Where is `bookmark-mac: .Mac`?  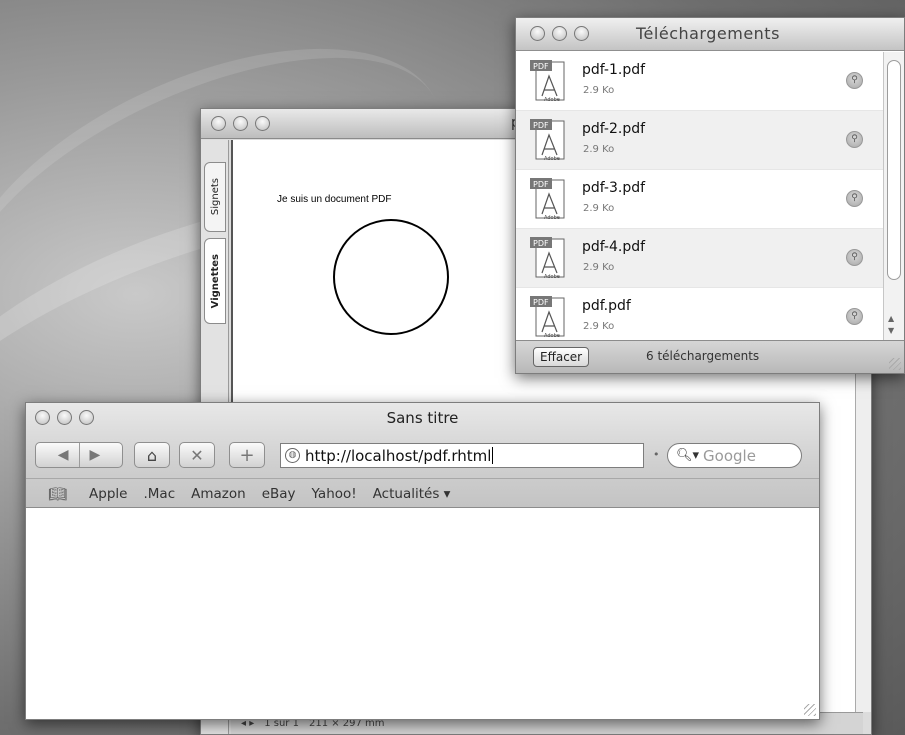
bookmark-mac: .Mac is located at coordinates (159, 494).